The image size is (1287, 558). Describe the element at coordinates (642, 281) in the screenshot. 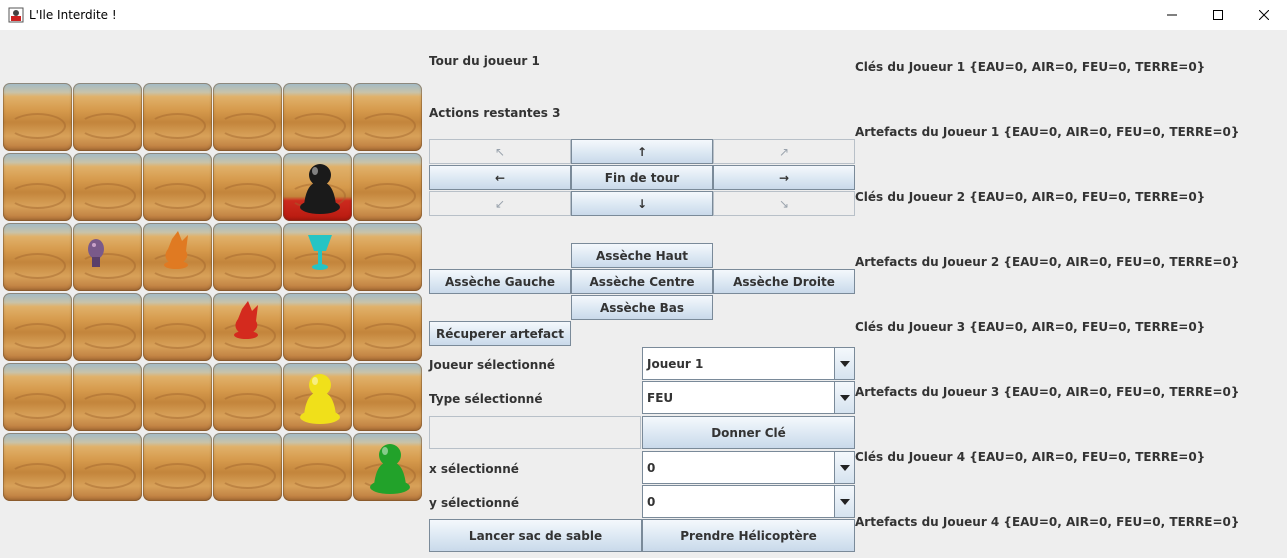

I see `dry-center-button: Assèche Centre` at that location.